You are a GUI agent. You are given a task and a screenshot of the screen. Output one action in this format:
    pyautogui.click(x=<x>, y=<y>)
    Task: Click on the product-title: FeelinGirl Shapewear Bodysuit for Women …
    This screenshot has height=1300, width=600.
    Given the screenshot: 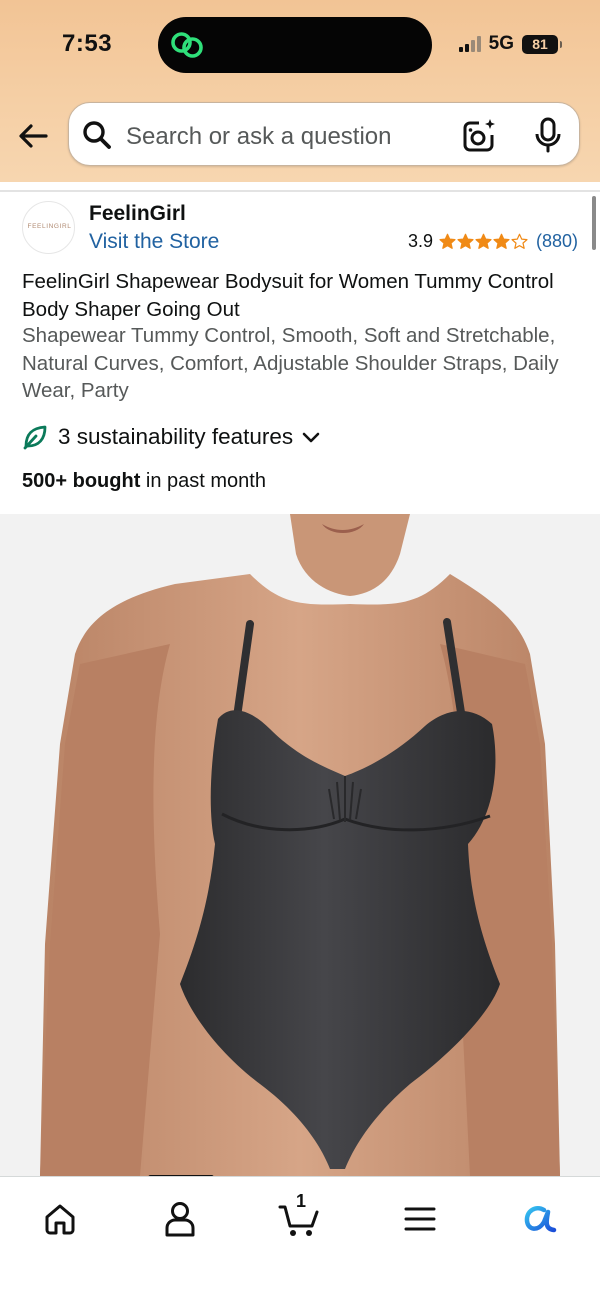 What is the action you would take?
    pyautogui.click(x=288, y=295)
    